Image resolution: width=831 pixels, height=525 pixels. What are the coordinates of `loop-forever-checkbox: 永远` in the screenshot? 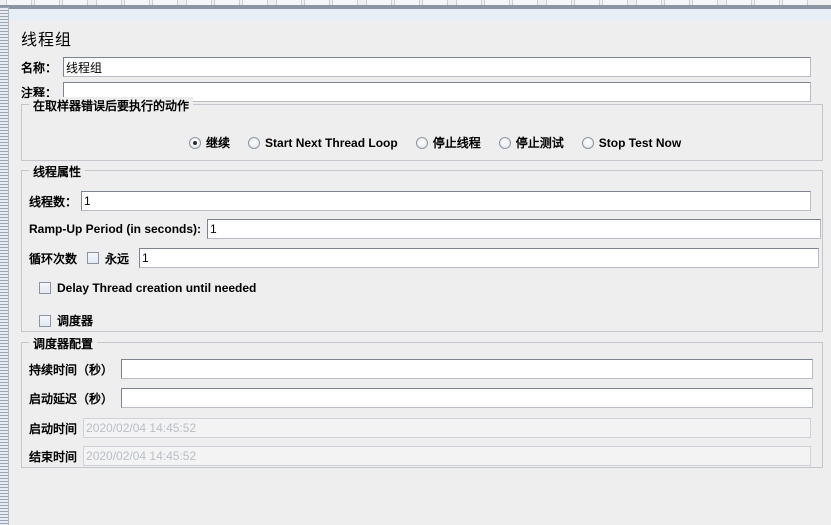 It's located at (108, 258).